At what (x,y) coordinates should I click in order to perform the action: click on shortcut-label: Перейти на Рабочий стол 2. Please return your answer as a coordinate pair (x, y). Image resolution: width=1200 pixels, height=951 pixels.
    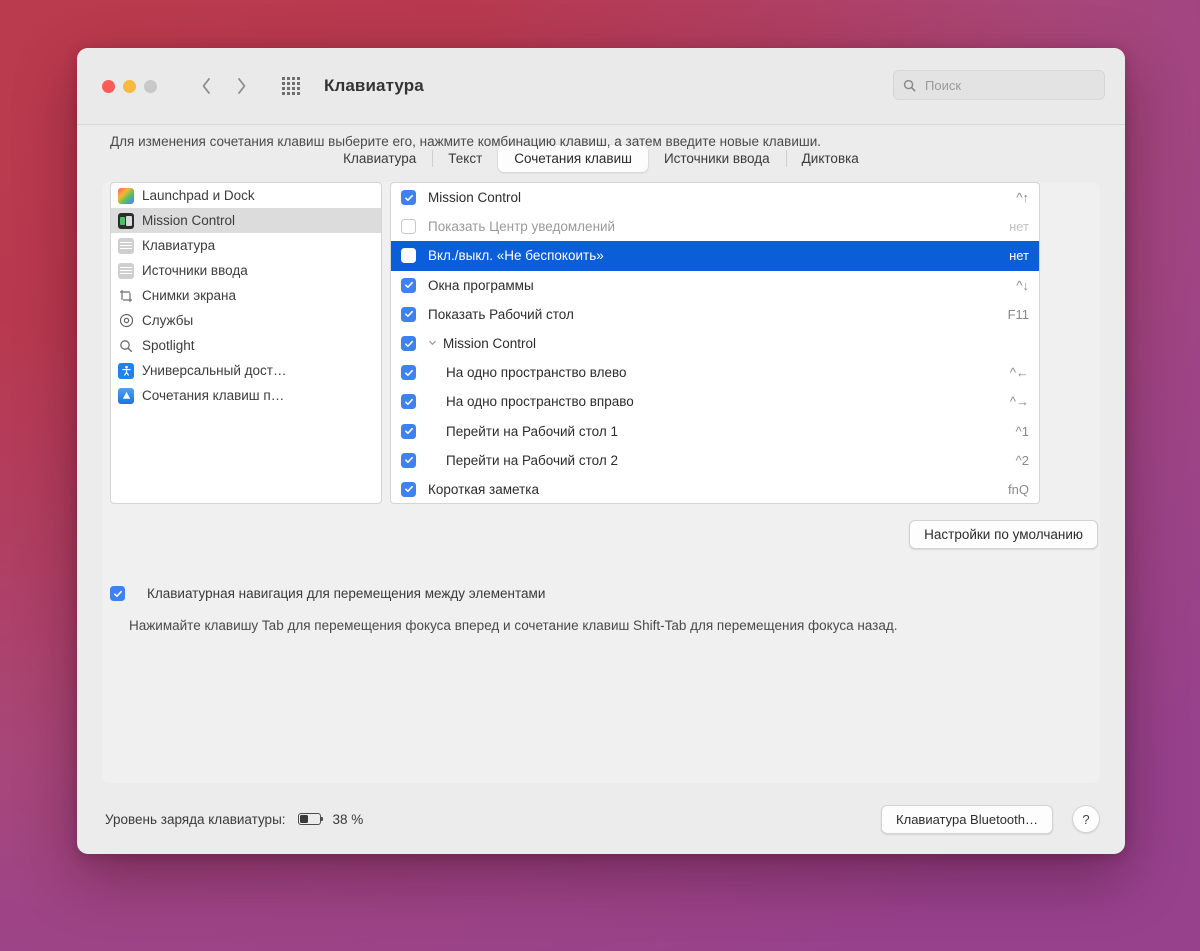
    Looking at the image, I should click on (532, 460).